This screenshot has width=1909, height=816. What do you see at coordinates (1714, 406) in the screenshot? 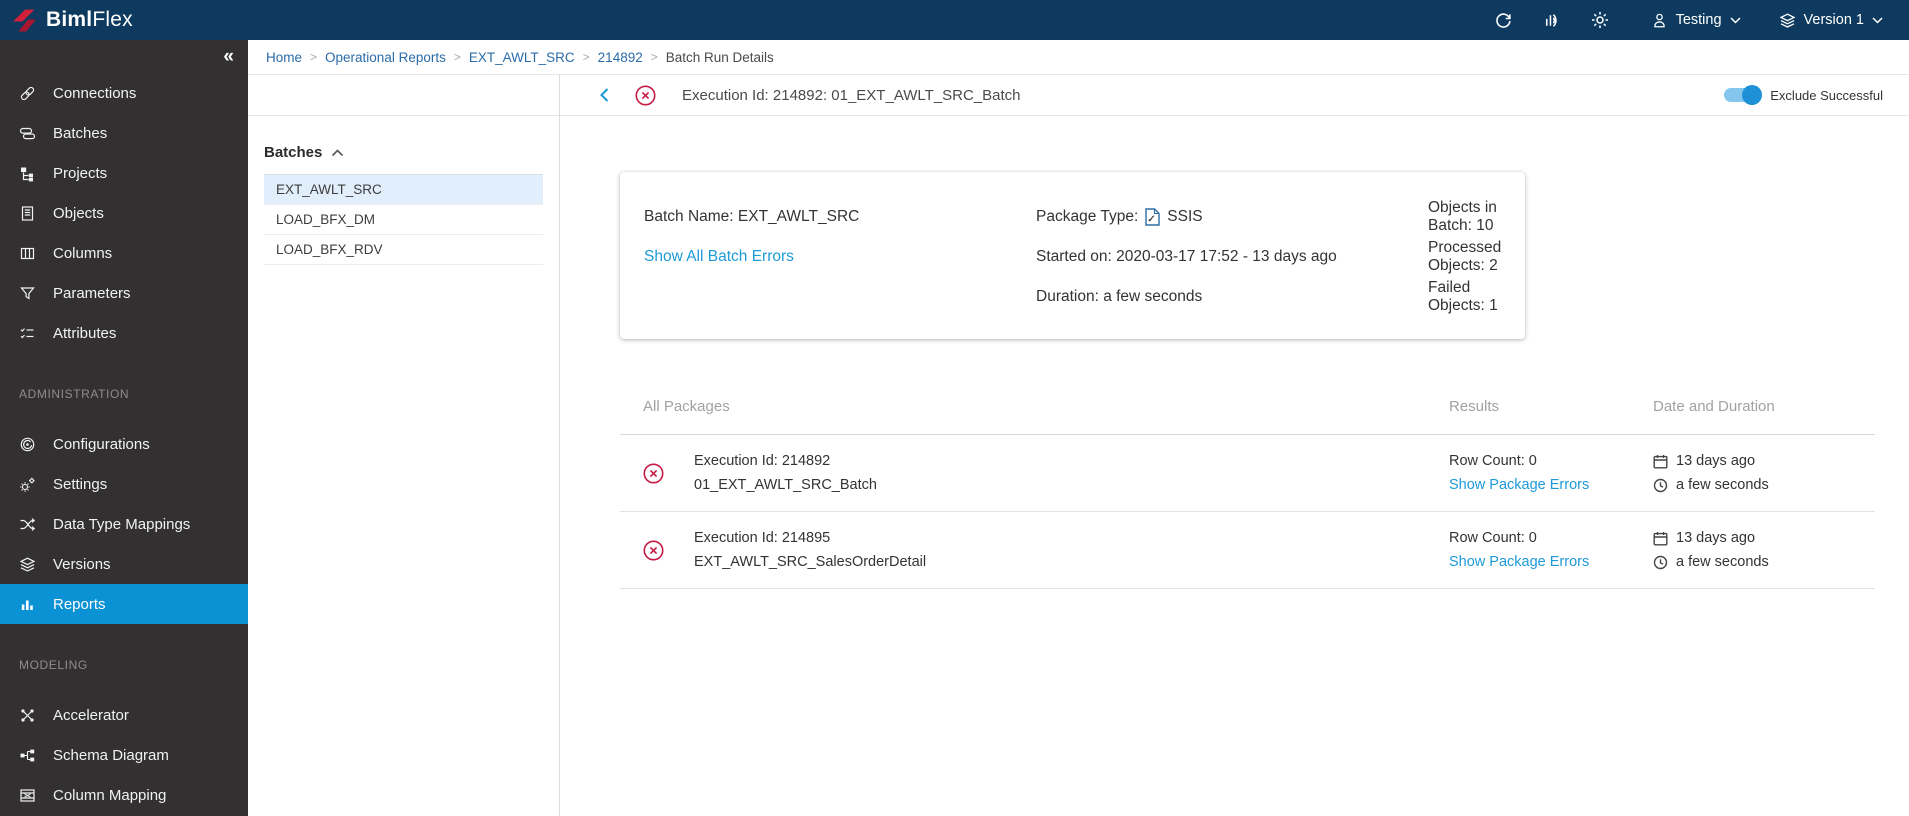
I see `column-header-date-duration: Date and Duration` at bounding box center [1714, 406].